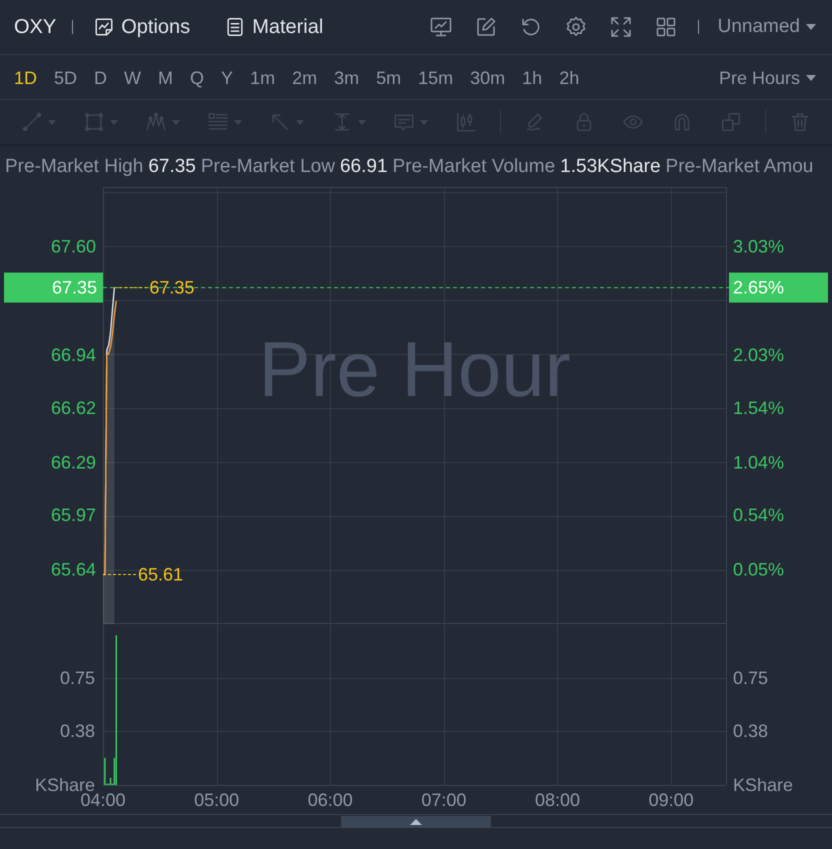 The width and height of the screenshot is (832, 849). Describe the element at coordinates (73, 462) in the screenshot. I see `price-axis-label: 66.29` at that location.